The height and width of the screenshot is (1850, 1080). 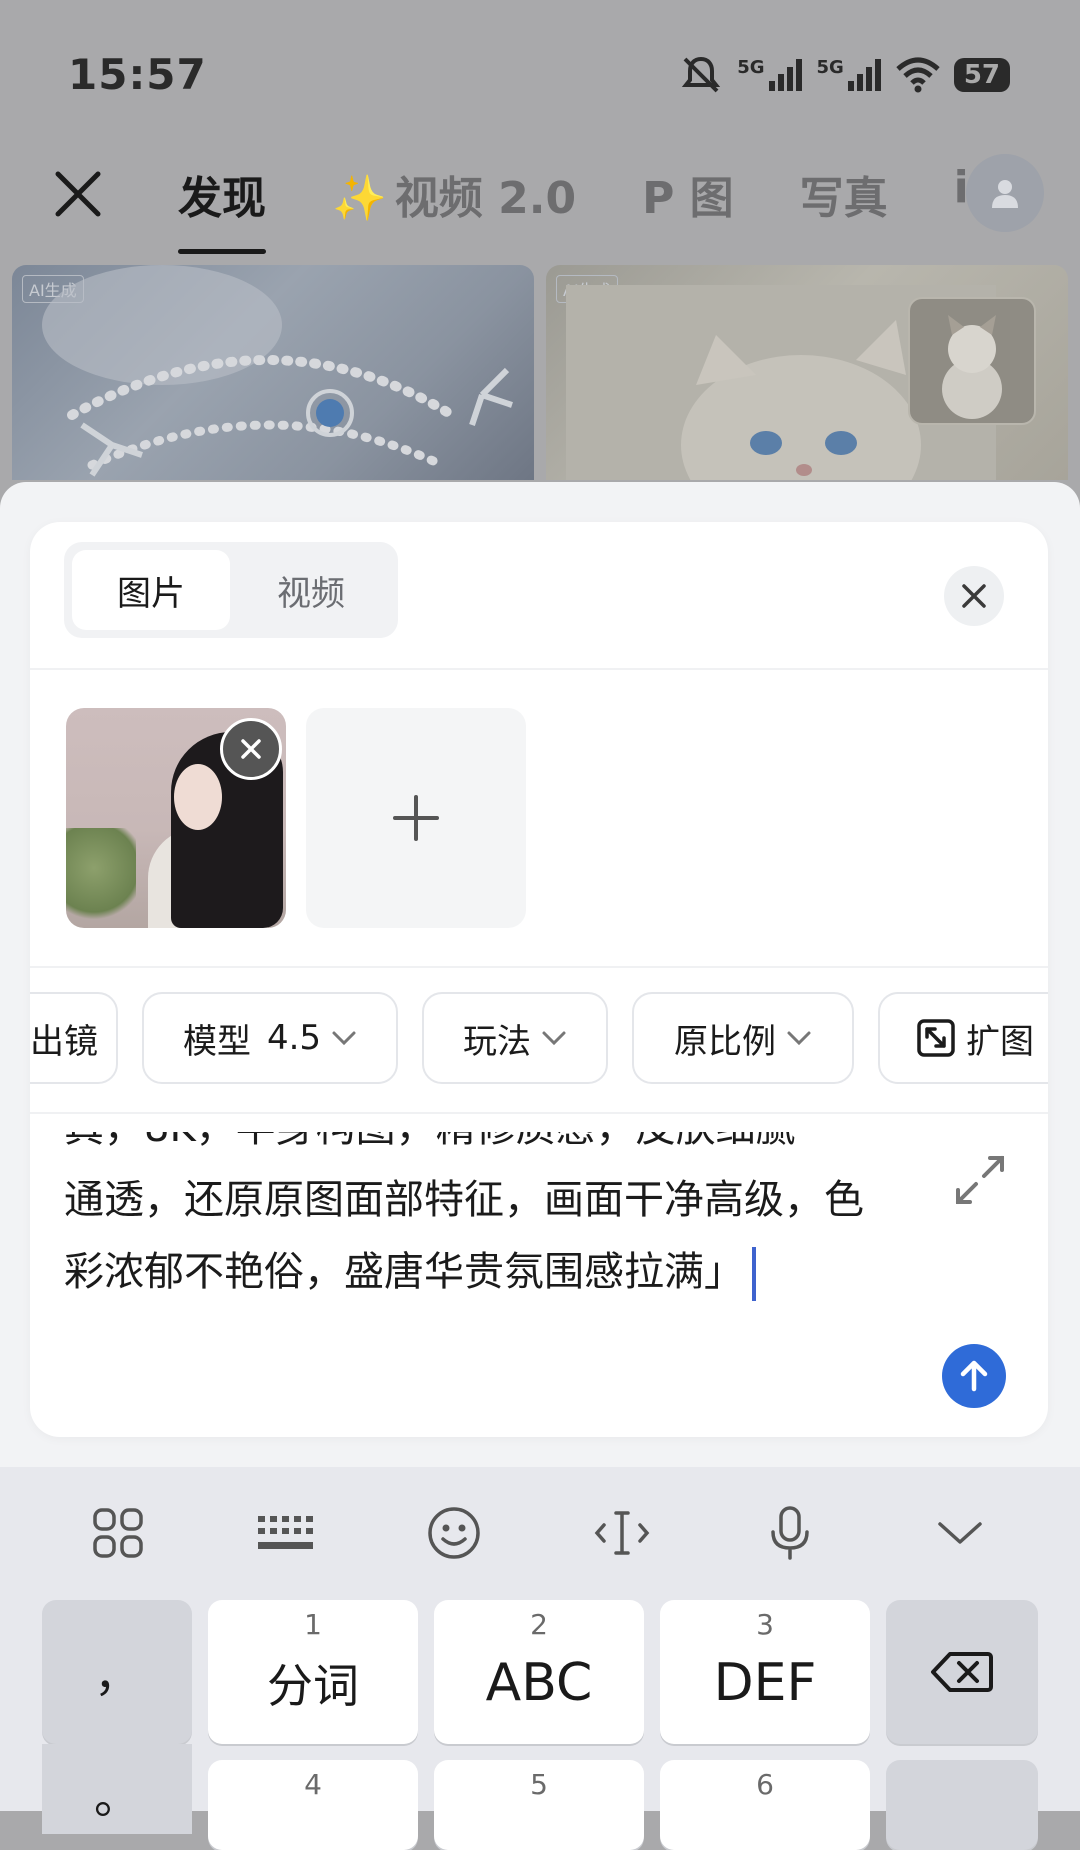 What do you see at coordinates (311, 590) in the screenshot?
I see `mode-tab-video: 视频` at bounding box center [311, 590].